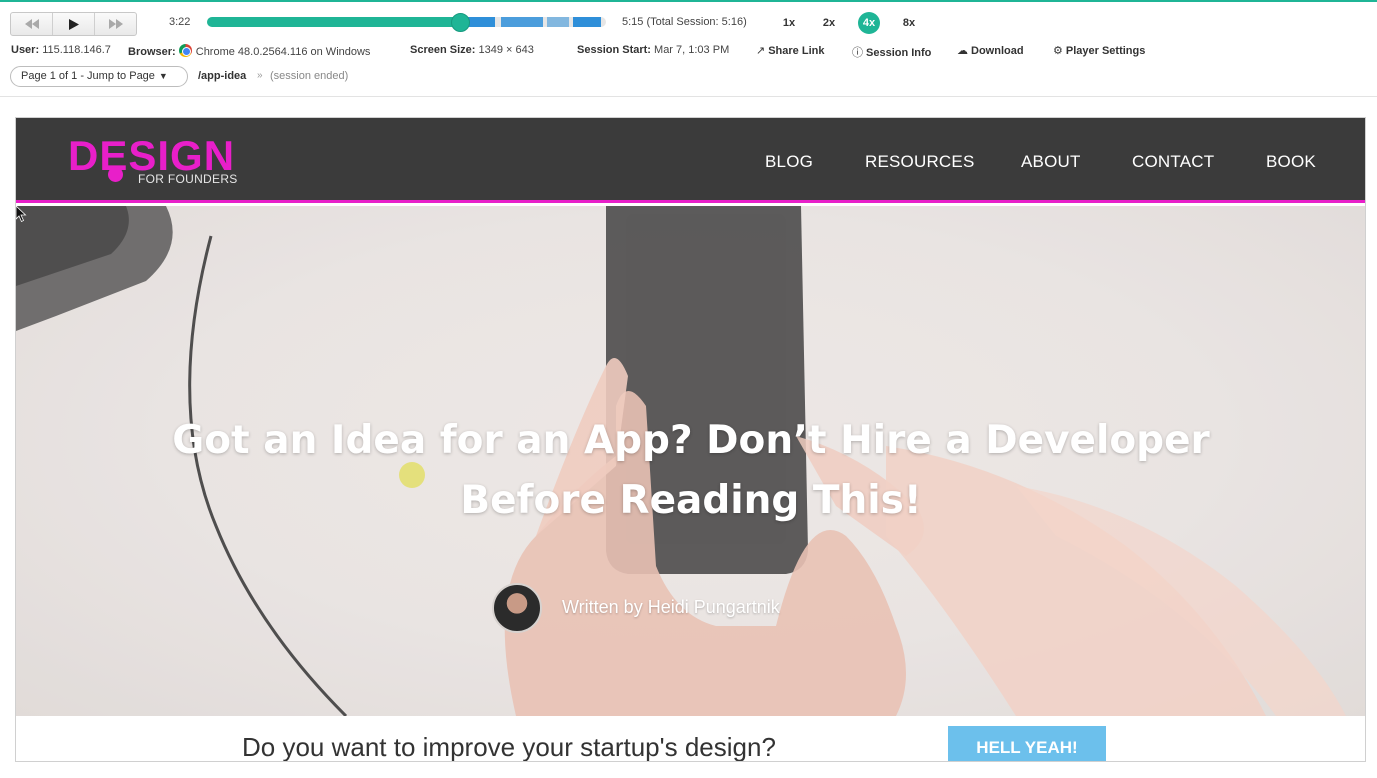 This screenshot has height=778, width=1377. Describe the element at coordinates (115, 174) in the screenshot. I see `lightbulb-icon` at that location.